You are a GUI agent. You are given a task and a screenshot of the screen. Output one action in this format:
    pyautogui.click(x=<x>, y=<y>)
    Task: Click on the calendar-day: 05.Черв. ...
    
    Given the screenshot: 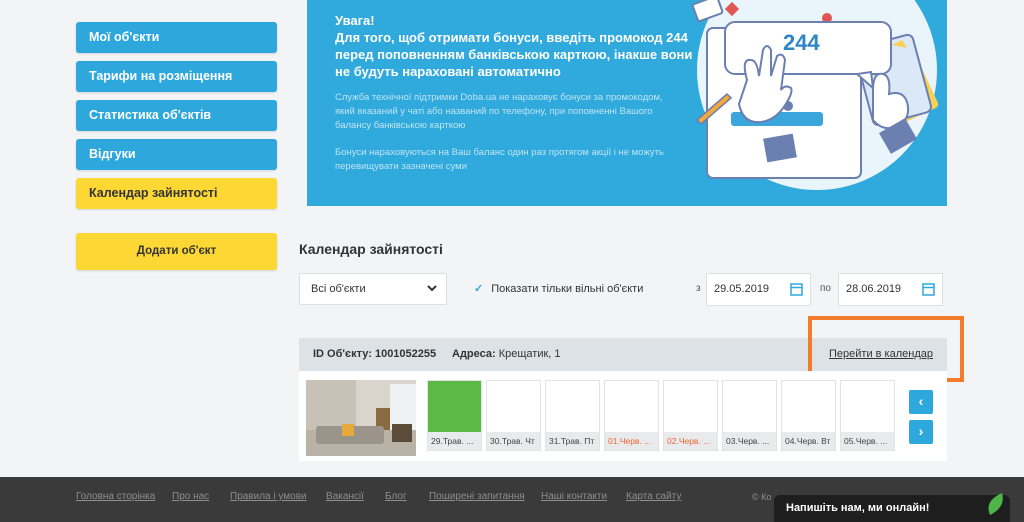 What is the action you would take?
    pyautogui.click(x=867, y=415)
    